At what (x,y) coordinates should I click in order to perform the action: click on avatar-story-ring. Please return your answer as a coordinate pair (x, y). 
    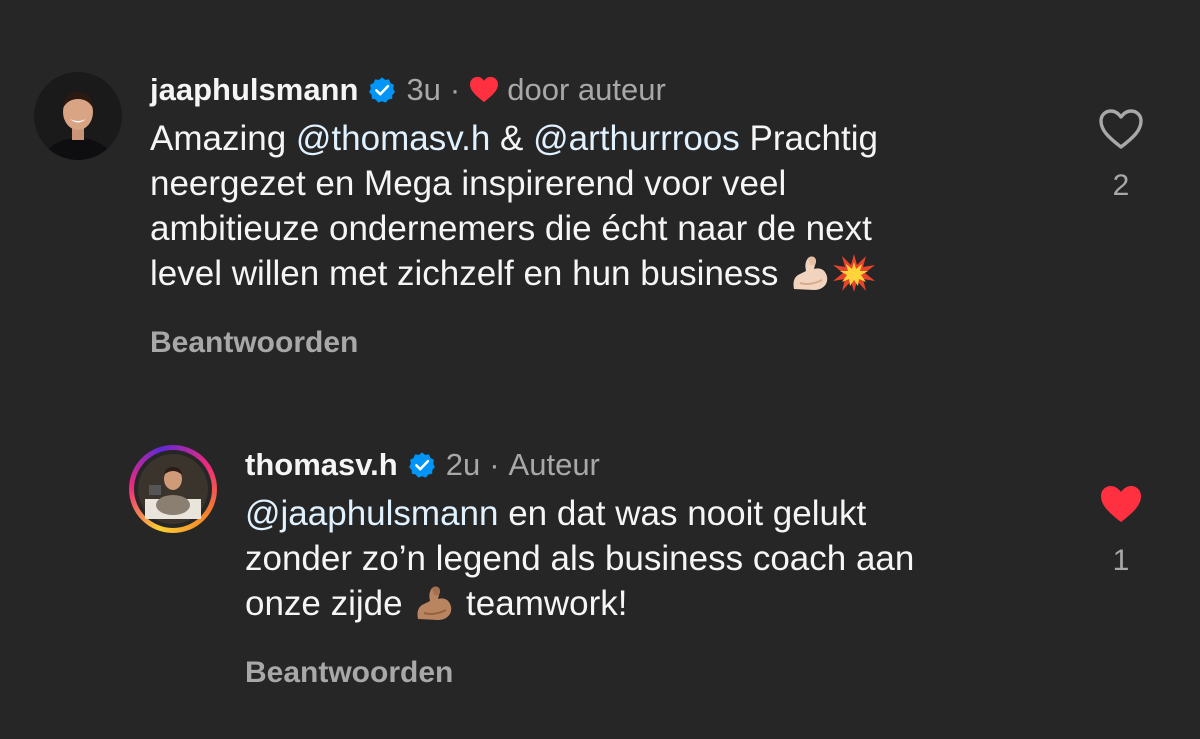
    Looking at the image, I should click on (173, 489).